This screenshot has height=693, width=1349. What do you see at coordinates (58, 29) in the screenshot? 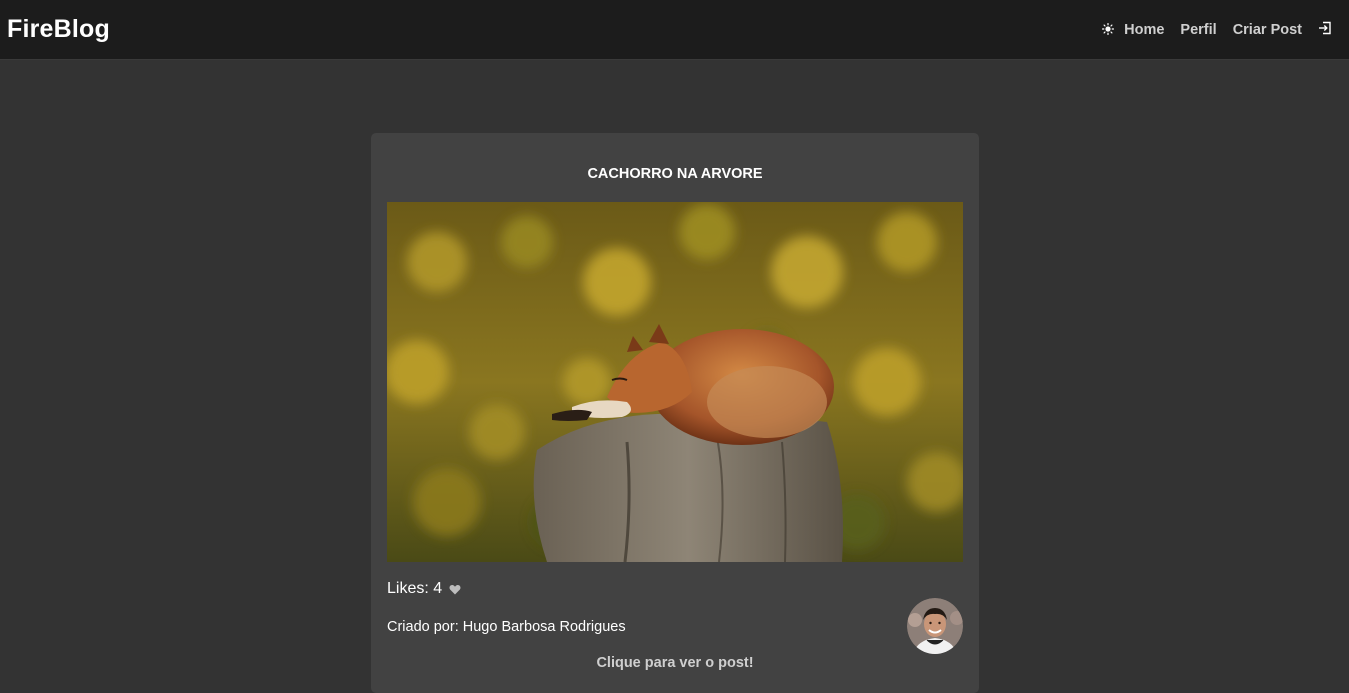
I see `brand-logo: FireBlog` at bounding box center [58, 29].